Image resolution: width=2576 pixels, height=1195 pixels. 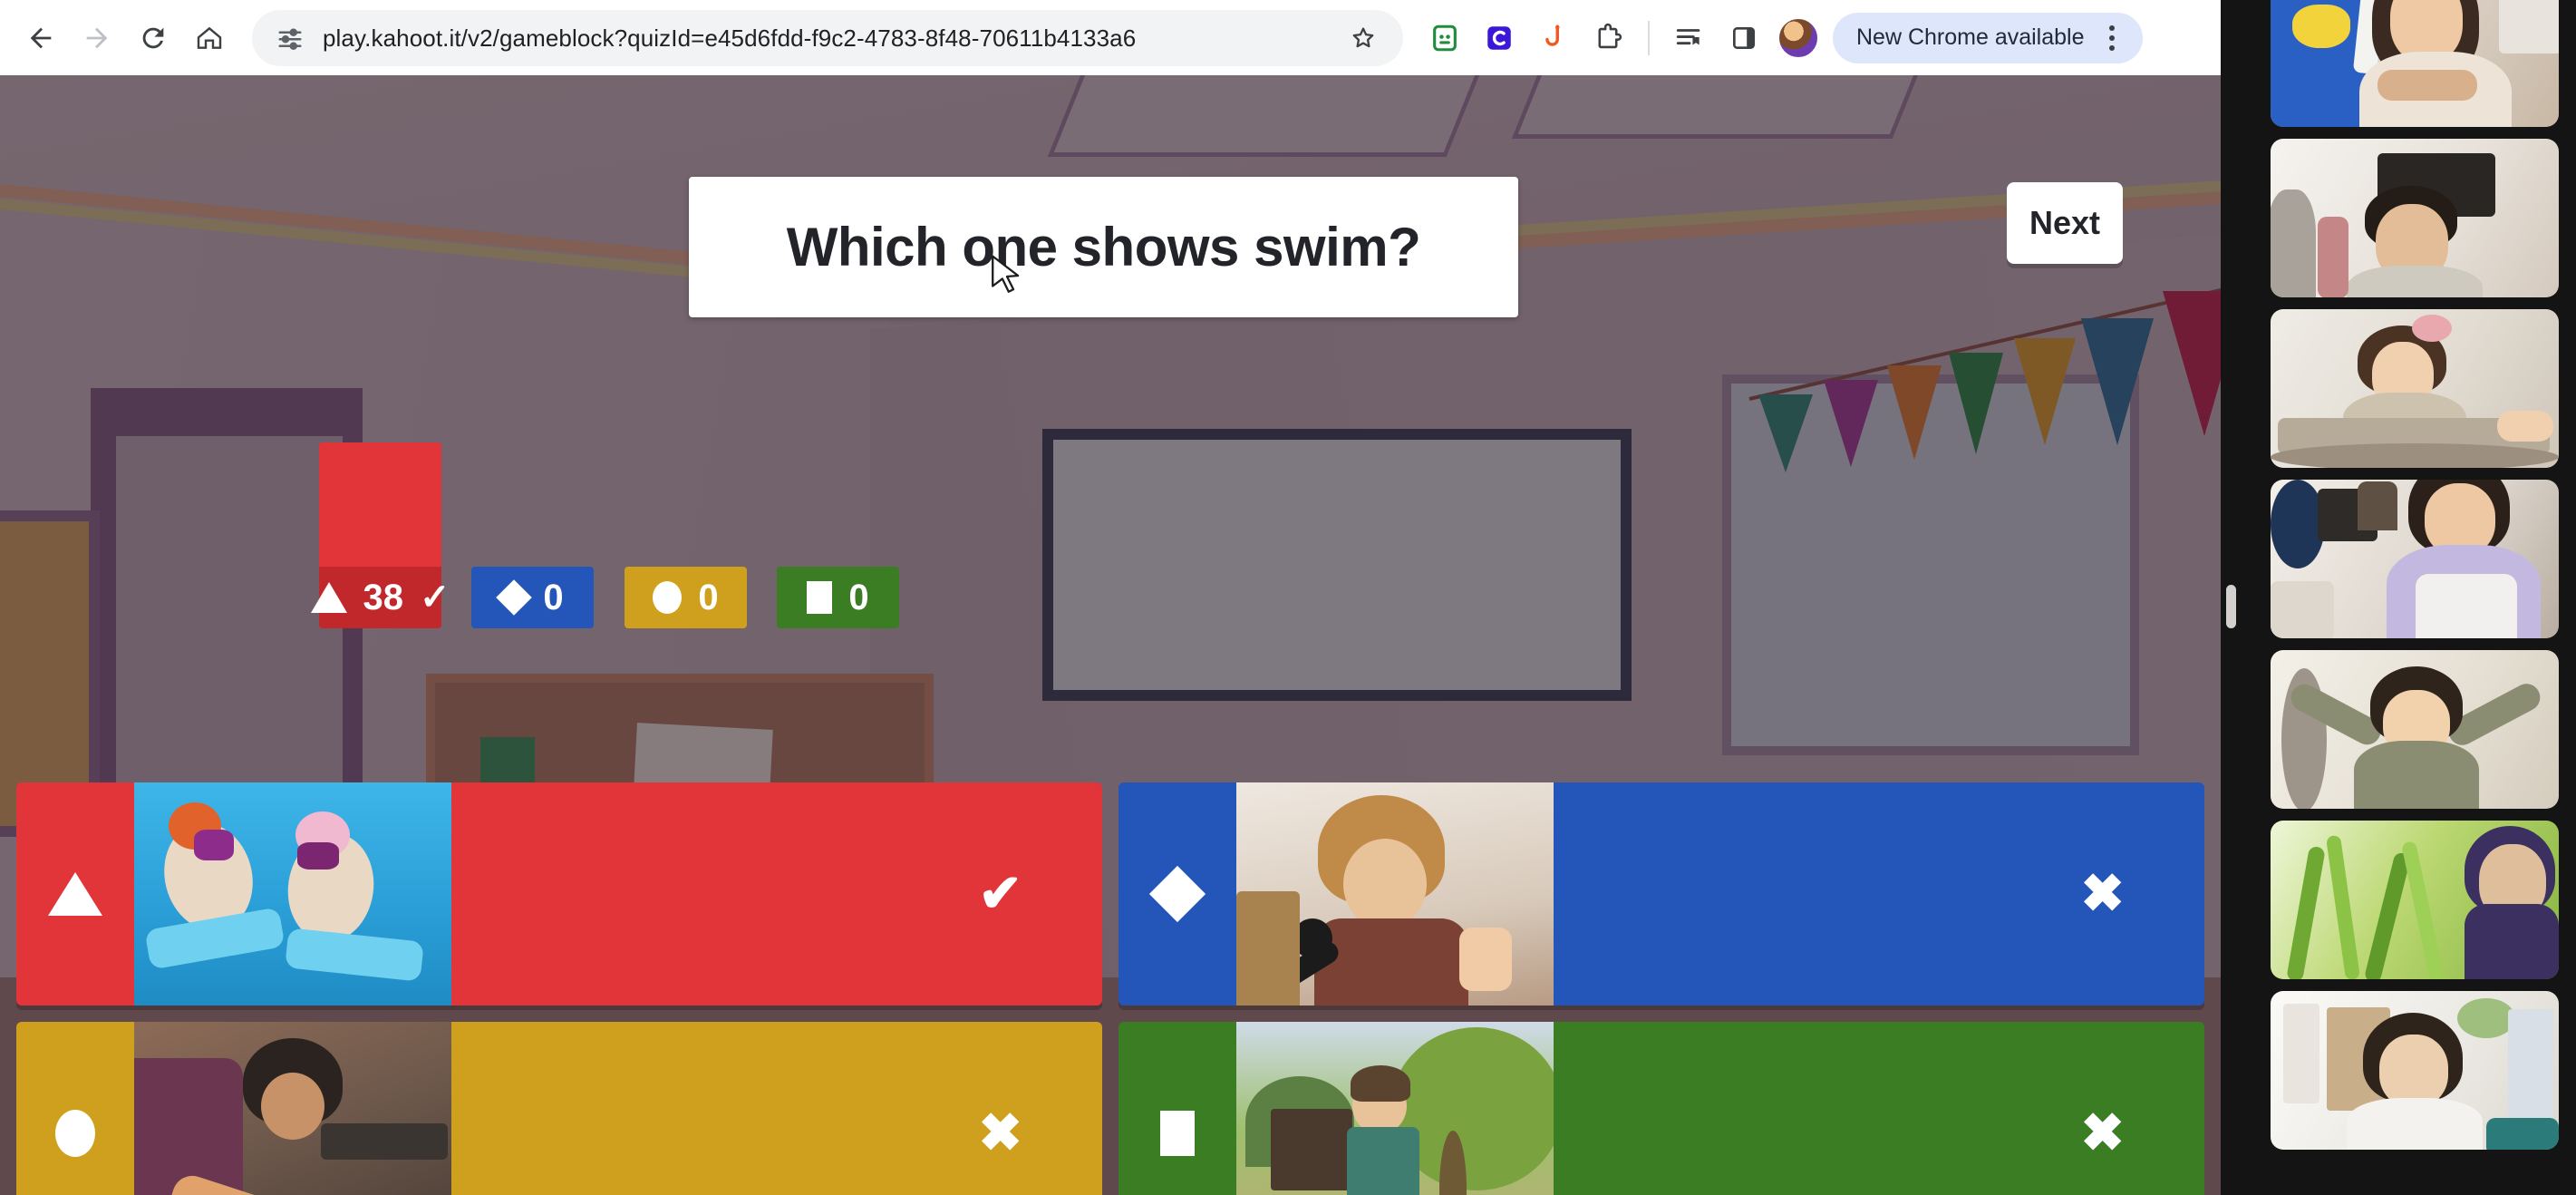 I want to click on extension-purple-c-icon, so click(x=1499, y=38).